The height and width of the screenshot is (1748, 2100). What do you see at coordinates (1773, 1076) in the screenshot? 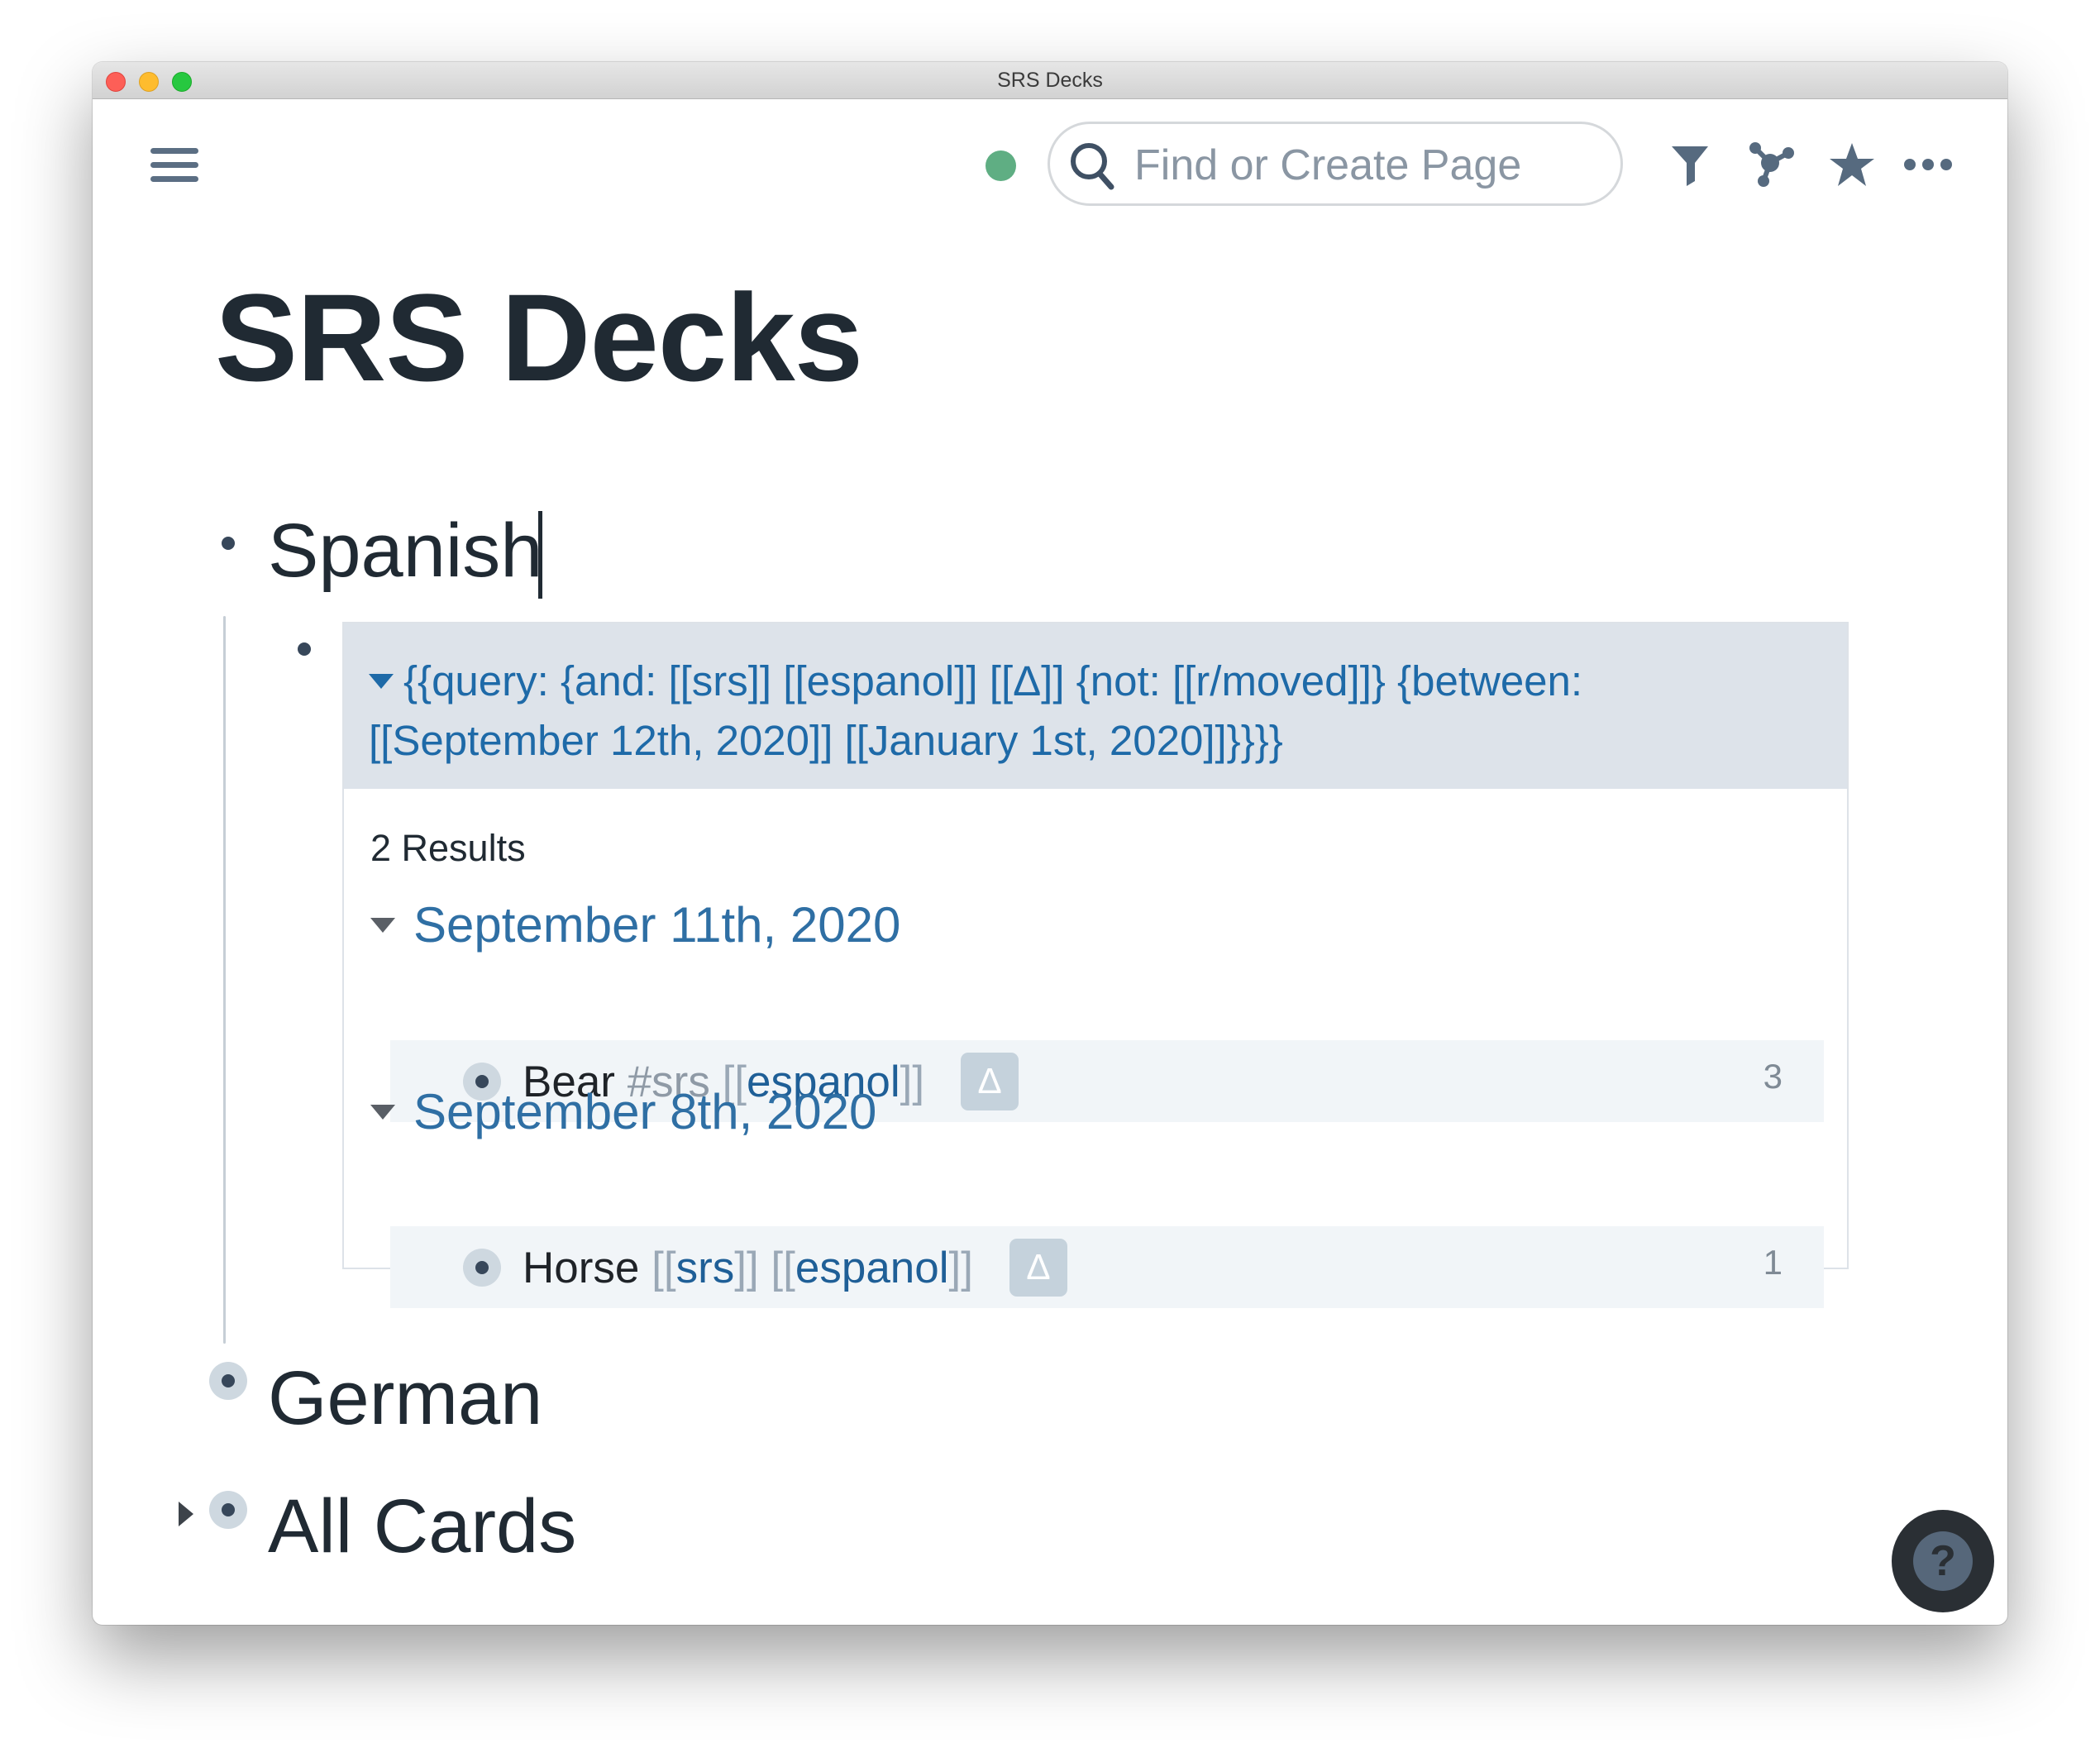
I see `reference-count: 3` at bounding box center [1773, 1076].